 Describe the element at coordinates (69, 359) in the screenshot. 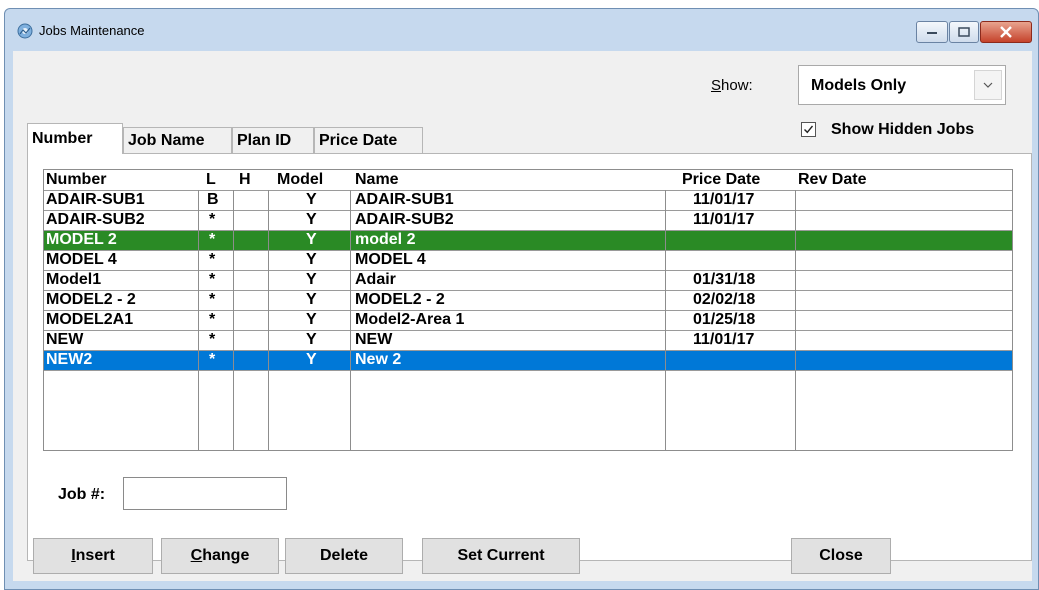

I see `cell-number: NEW2` at that location.